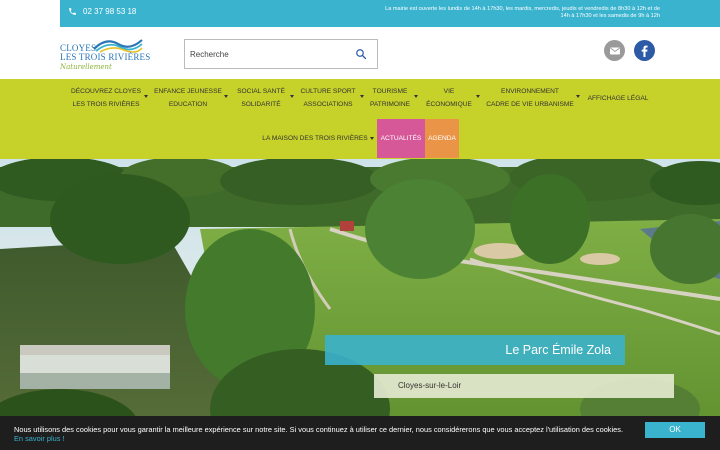 The height and width of the screenshot is (450, 720). What do you see at coordinates (106, 91) in the screenshot?
I see `nav-item-label: DÉCOUVREZ CLOYES` at bounding box center [106, 91].